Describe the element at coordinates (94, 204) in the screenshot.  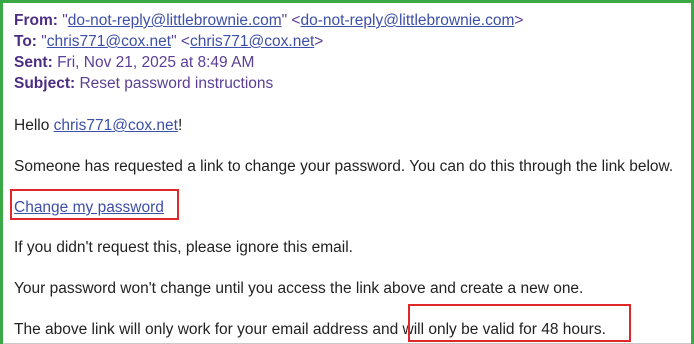
I see `highlight-box-link` at that location.